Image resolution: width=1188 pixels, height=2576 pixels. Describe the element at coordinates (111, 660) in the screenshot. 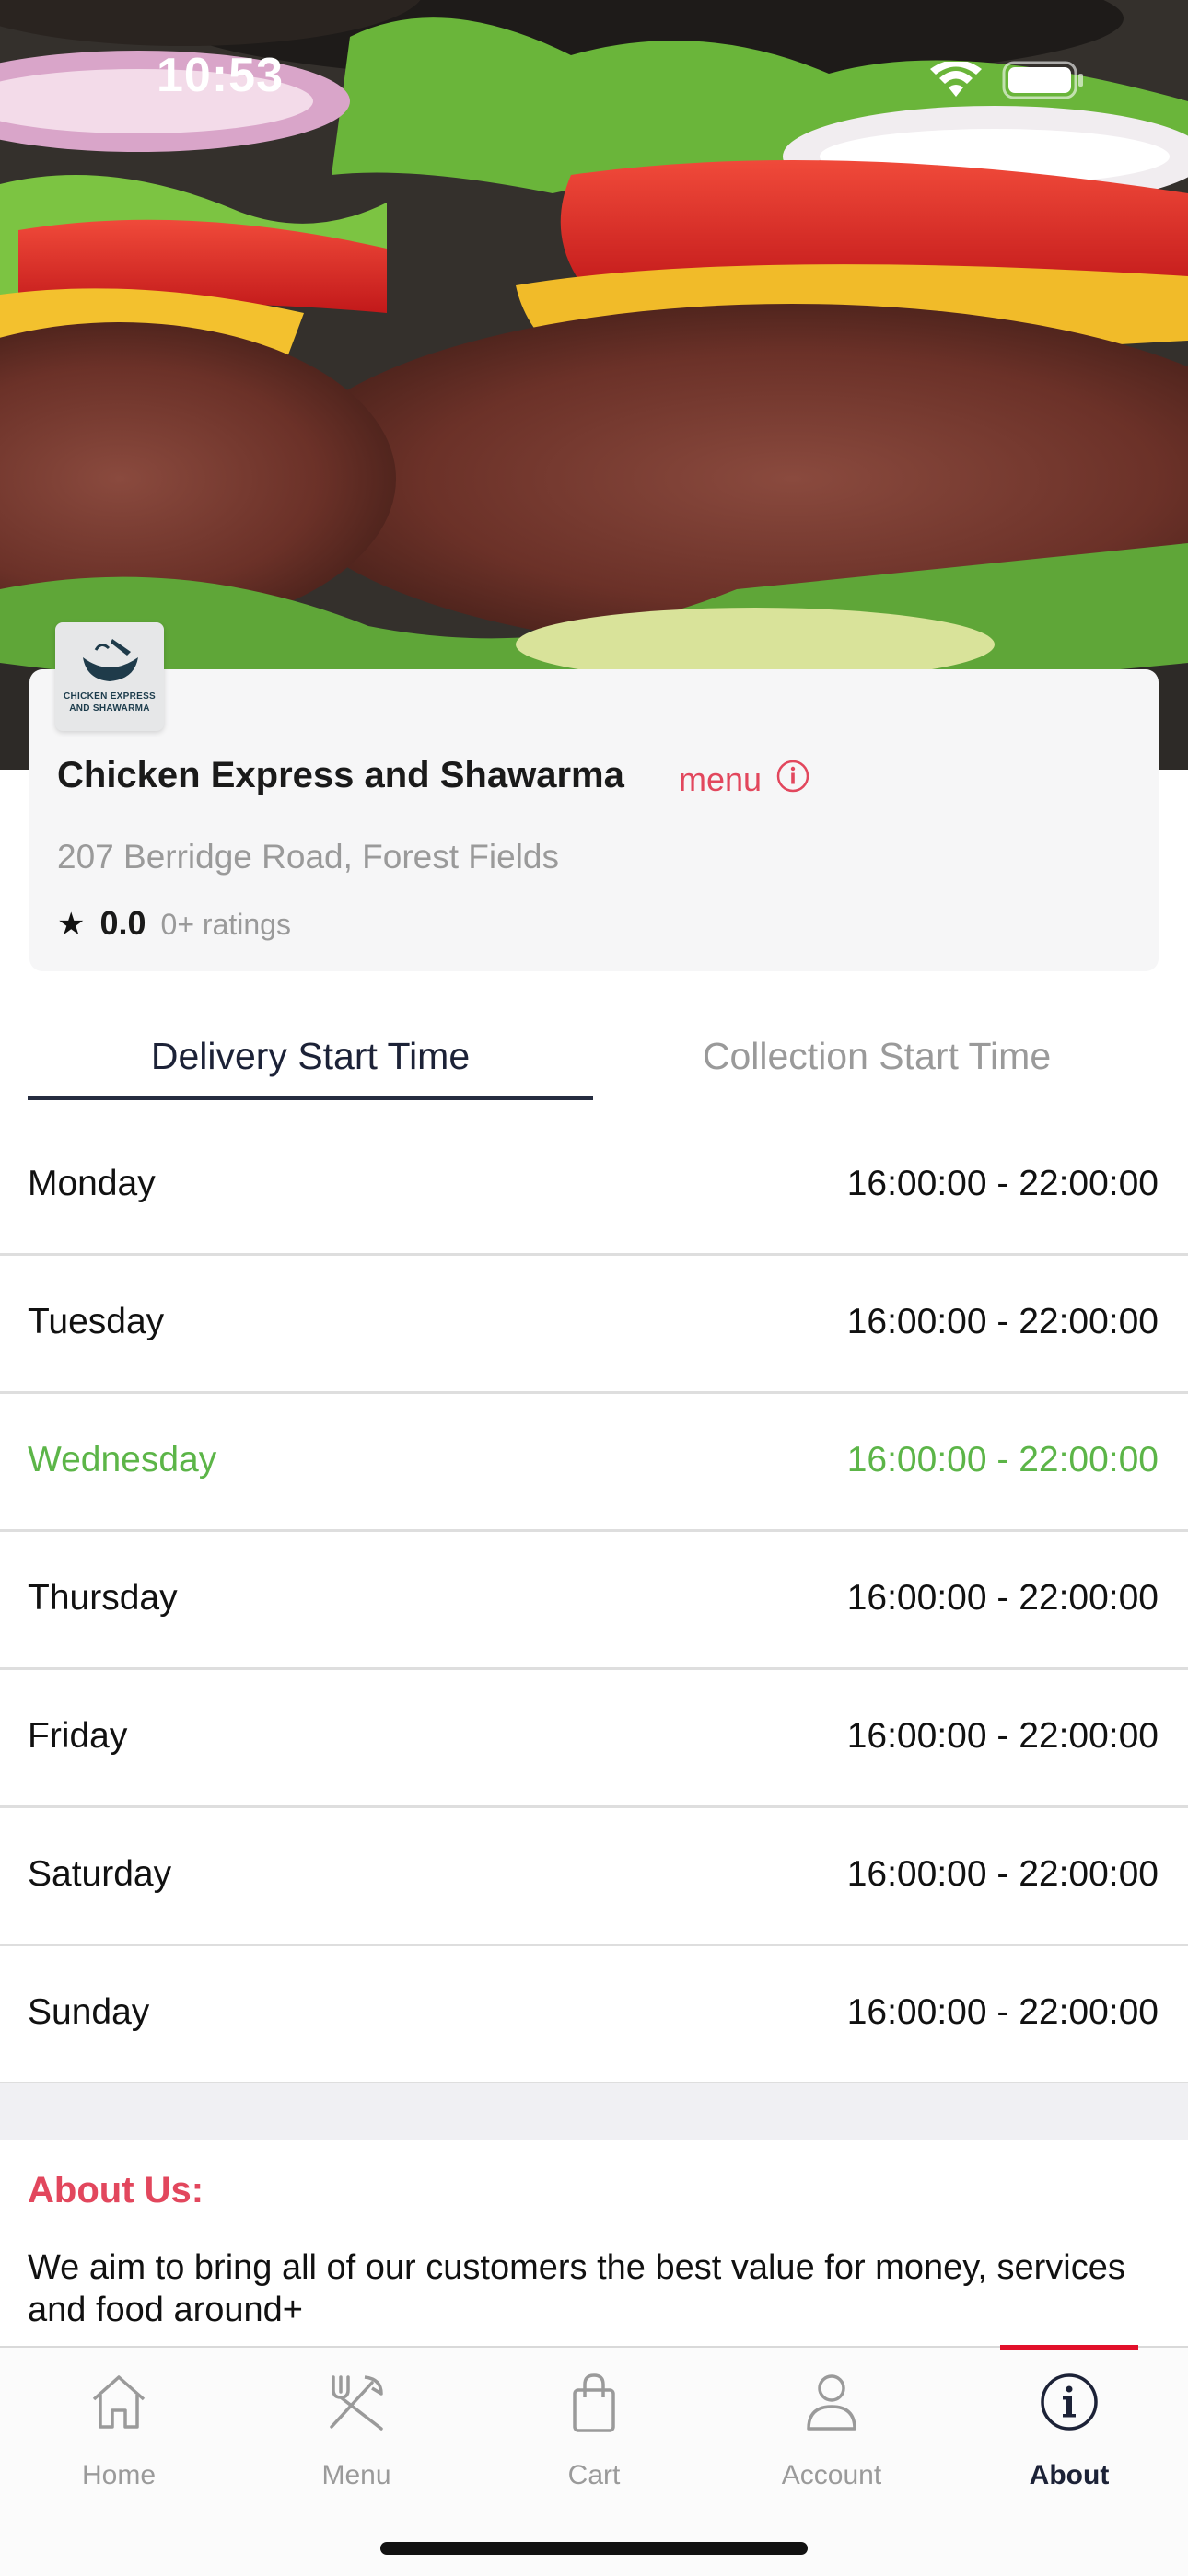

I see `wok-logo-icon` at that location.